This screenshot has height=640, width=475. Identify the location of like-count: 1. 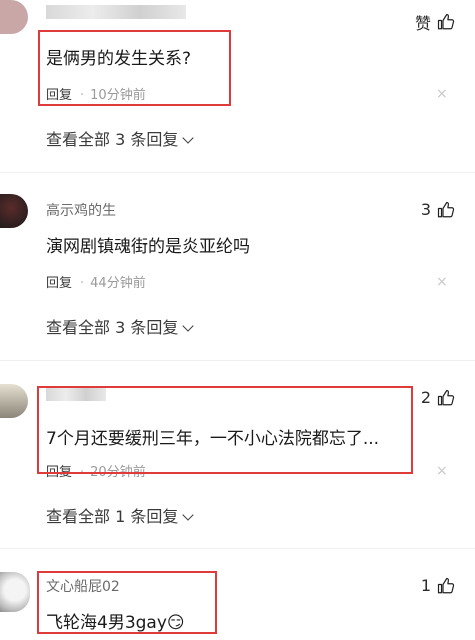
(425, 585).